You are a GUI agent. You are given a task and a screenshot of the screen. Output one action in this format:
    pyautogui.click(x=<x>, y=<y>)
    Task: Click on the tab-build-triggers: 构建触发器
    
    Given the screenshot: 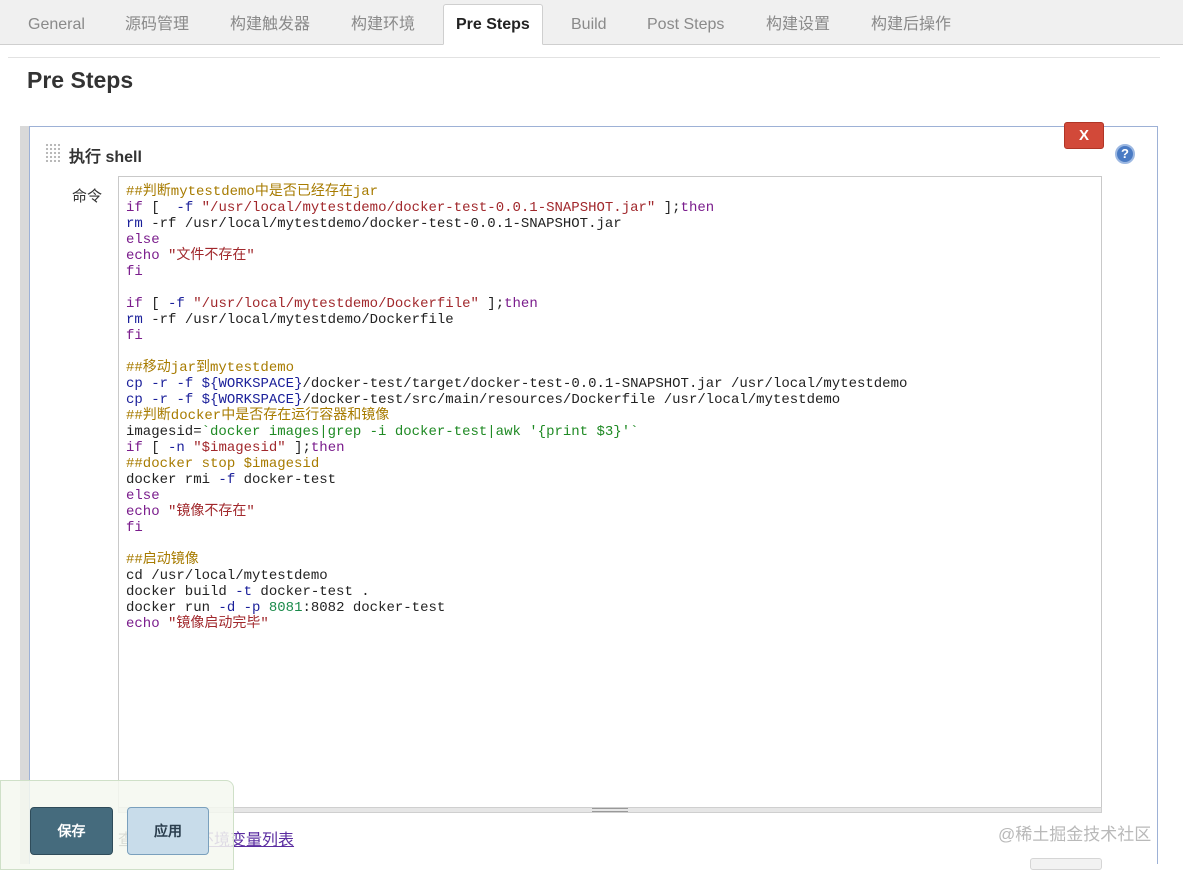 What is the action you would take?
    pyautogui.click(x=270, y=25)
    